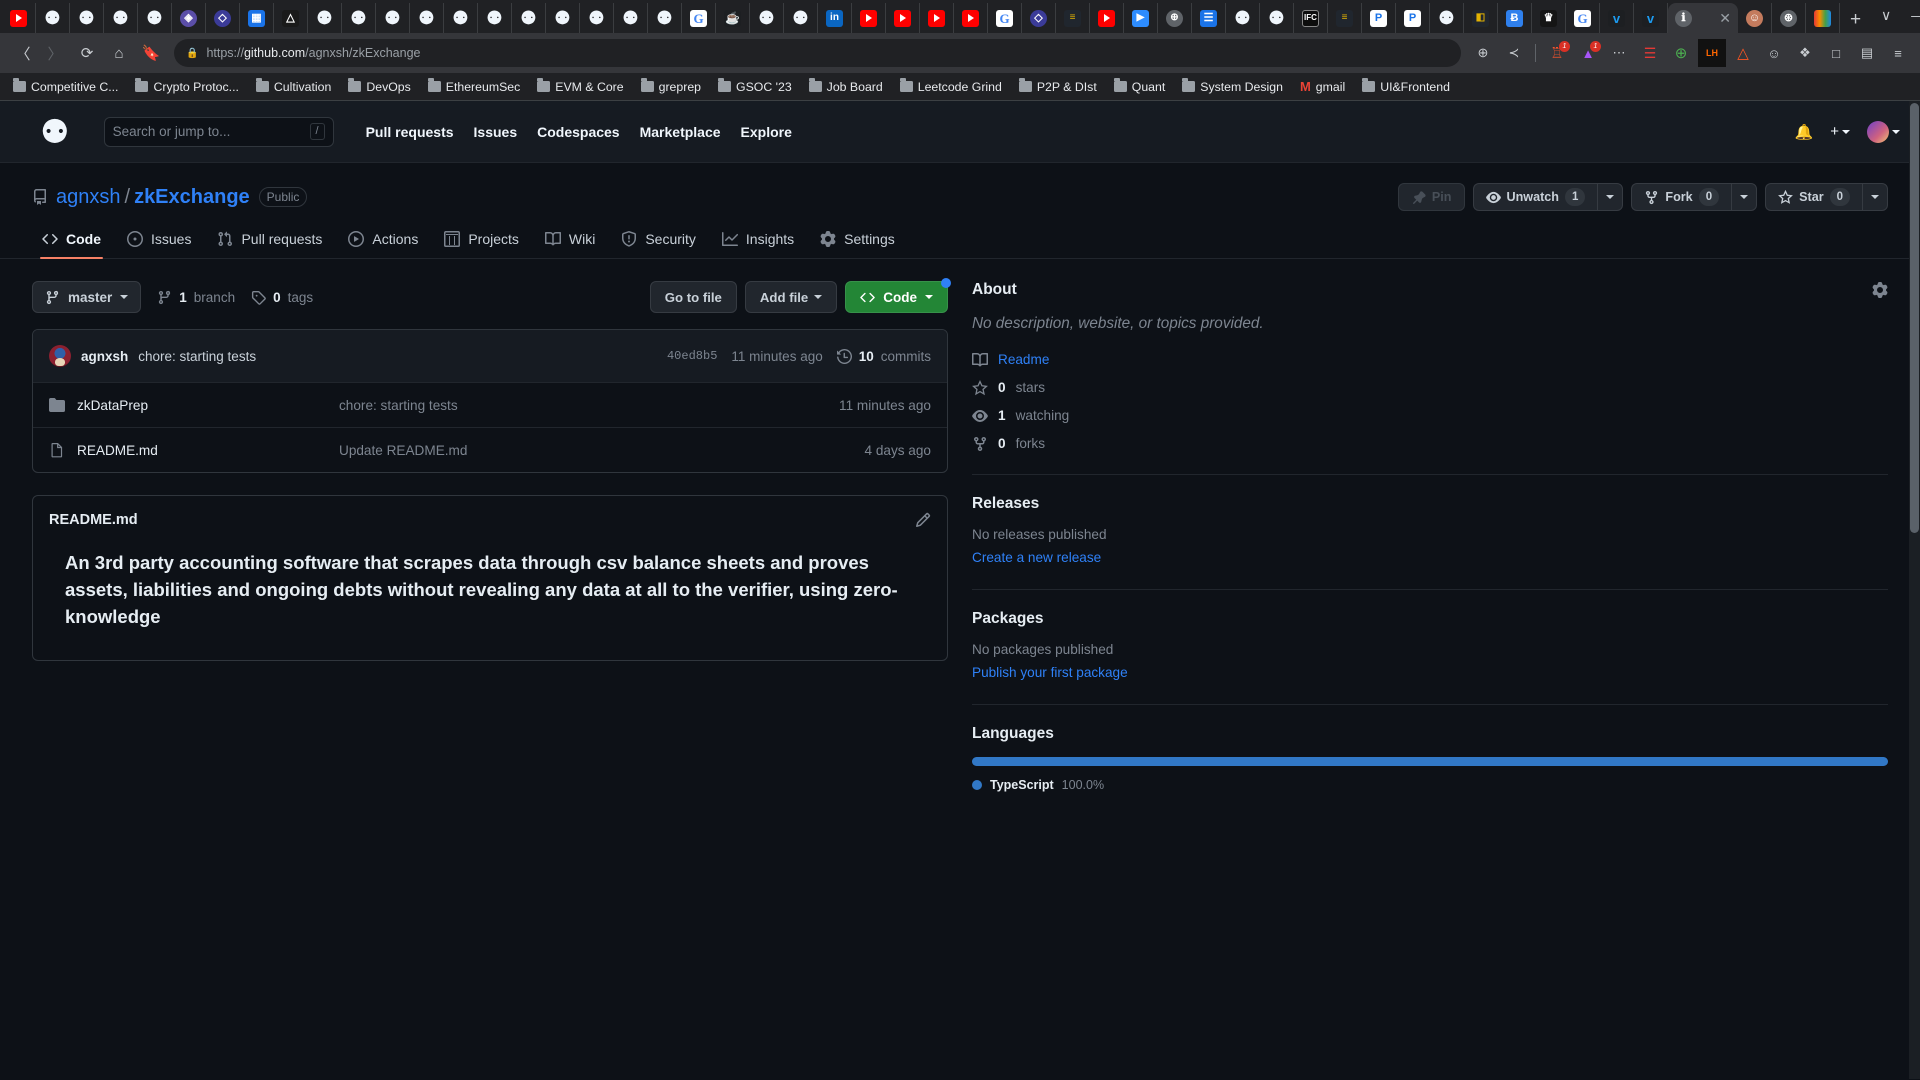 This screenshot has width=1920, height=1080. Describe the element at coordinates (55, 53) in the screenshot. I see `forward-button: 〉` at that location.